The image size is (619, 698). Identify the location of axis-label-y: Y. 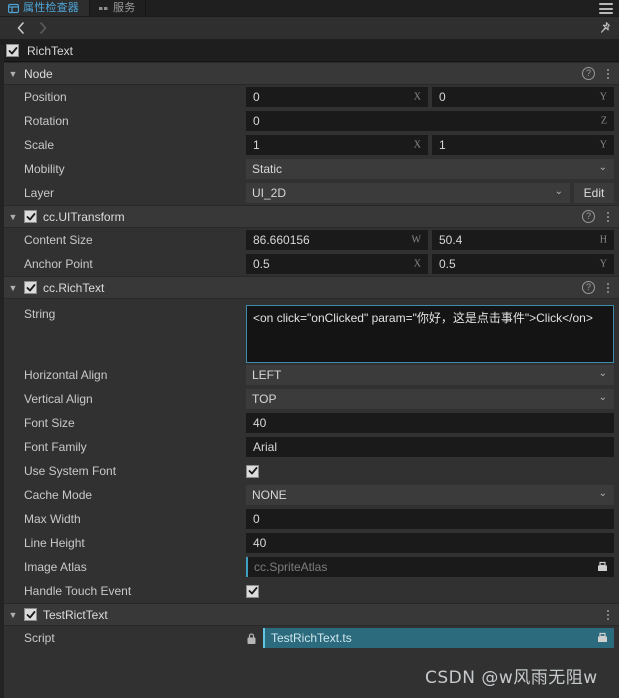
(603, 97).